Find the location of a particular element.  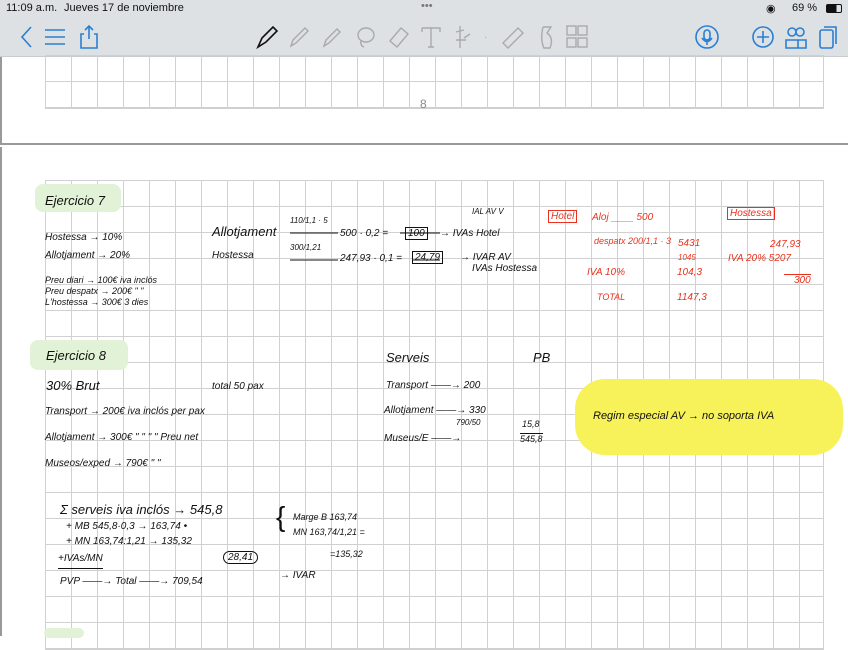

pencil-tool is located at coordinates (299, 37).